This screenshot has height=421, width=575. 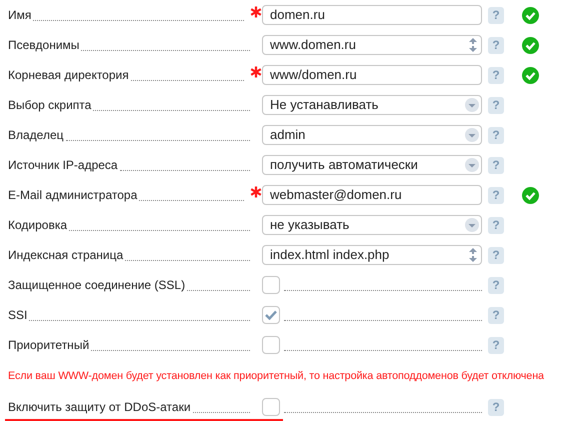 I want to click on checkmark-icon, so click(x=271, y=315).